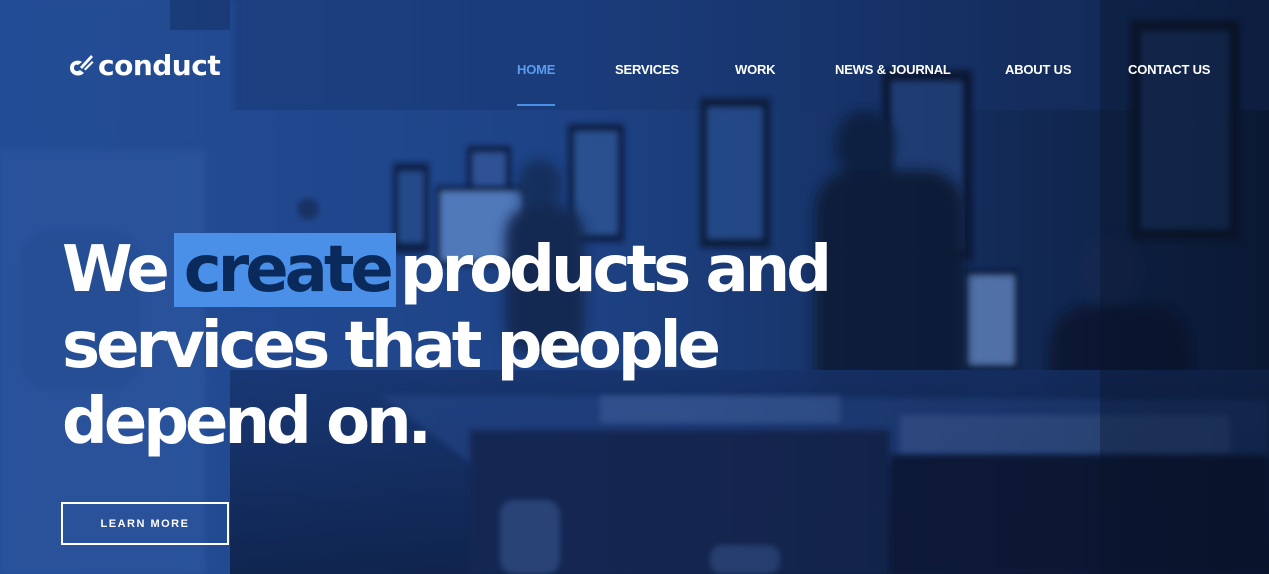 The width and height of the screenshot is (1269, 574). What do you see at coordinates (145, 523) in the screenshot?
I see `learn-more-button: LEARN MORE` at bounding box center [145, 523].